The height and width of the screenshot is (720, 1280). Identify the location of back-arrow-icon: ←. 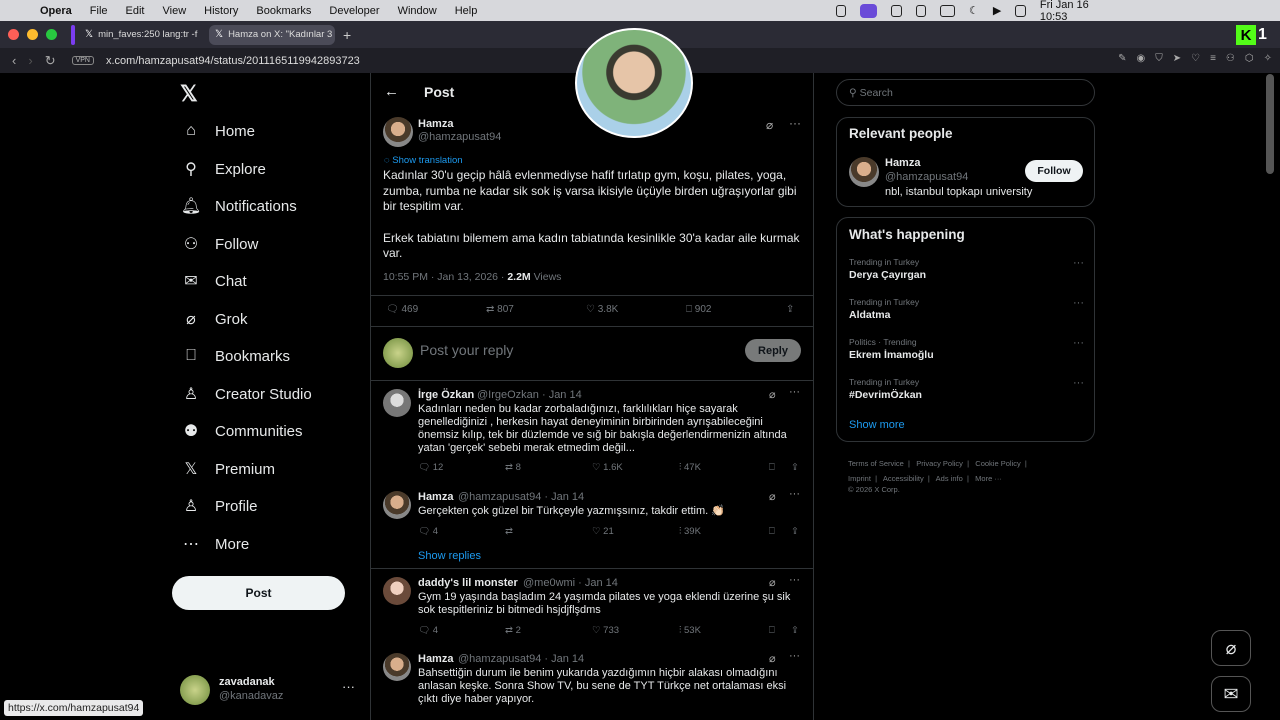
(391, 91).